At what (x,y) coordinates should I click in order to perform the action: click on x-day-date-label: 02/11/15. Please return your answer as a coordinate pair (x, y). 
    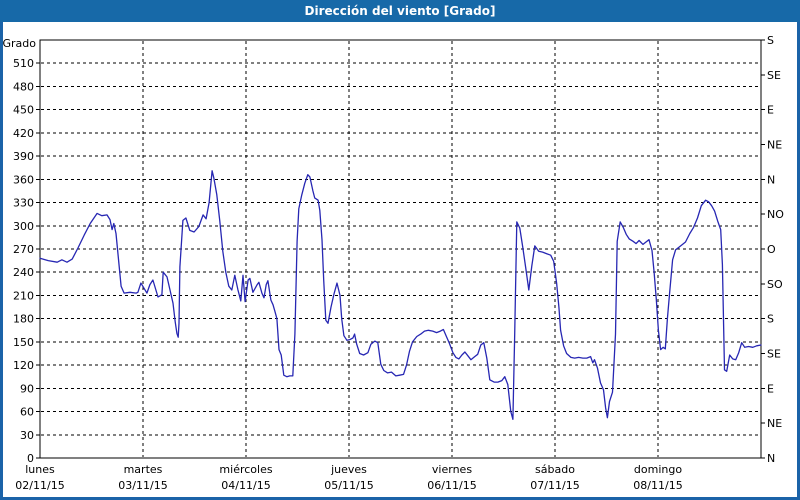
    Looking at the image, I should click on (39, 485).